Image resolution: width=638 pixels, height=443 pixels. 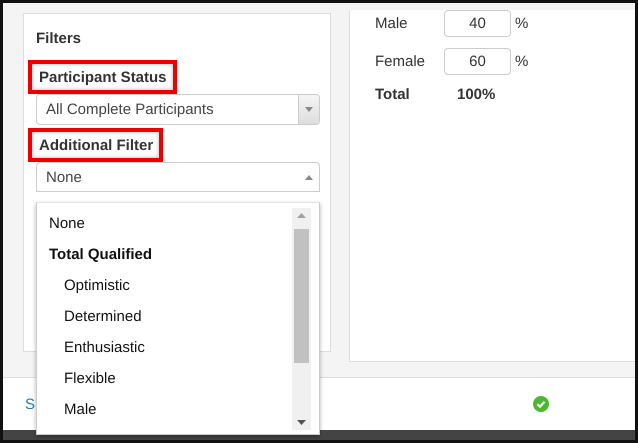 What do you see at coordinates (541, 404) in the screenshot?
I see `check-circle-icon` at bounding box center [541, 404].